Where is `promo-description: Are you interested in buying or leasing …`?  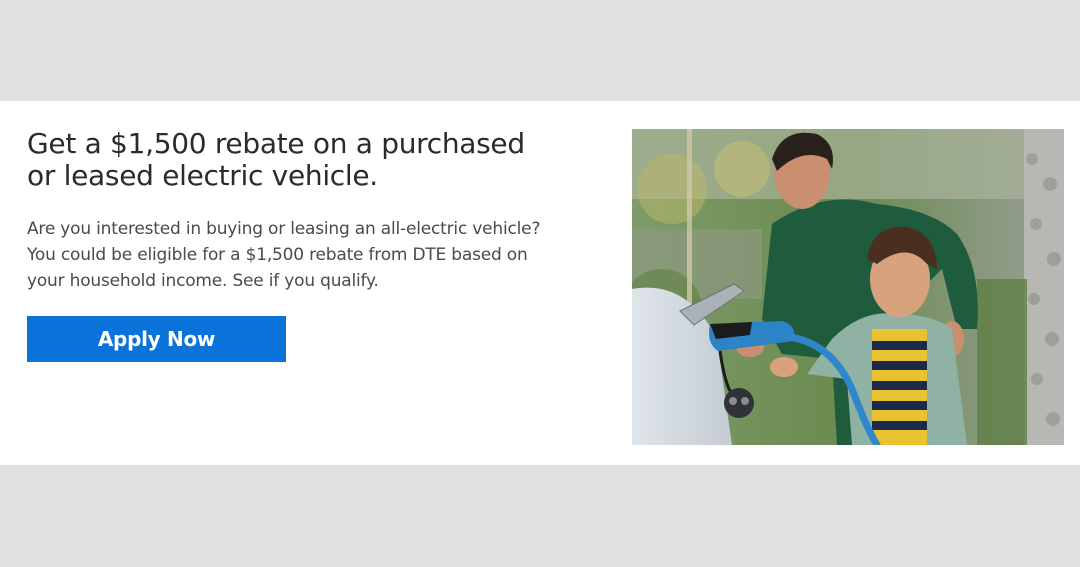
promo-description: Are you interested in buying or leasing … is located at coordinates (284, 255).